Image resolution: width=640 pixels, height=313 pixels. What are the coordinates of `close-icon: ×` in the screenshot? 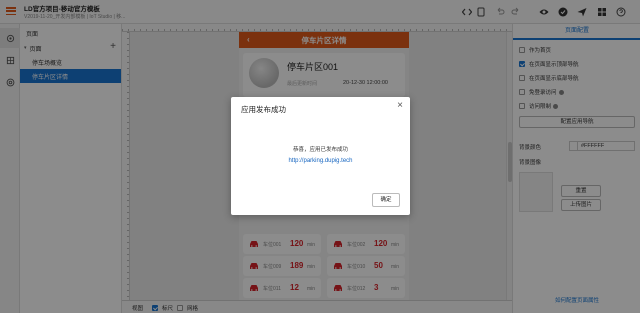 It's located at (400, 106).